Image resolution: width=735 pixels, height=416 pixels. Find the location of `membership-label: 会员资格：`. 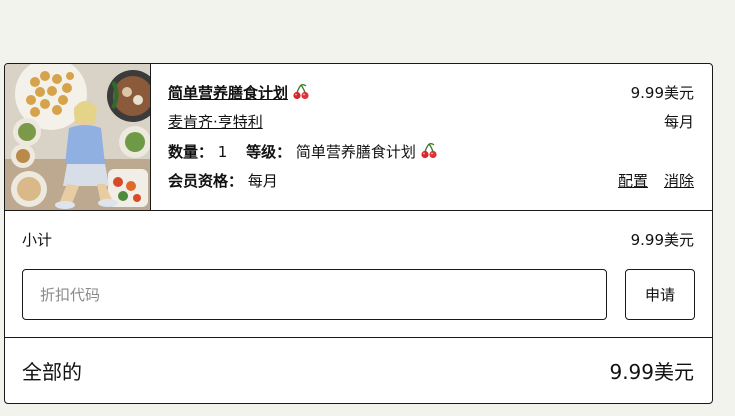

membership-label: 会员资格： is located at coordinates (206, 181).